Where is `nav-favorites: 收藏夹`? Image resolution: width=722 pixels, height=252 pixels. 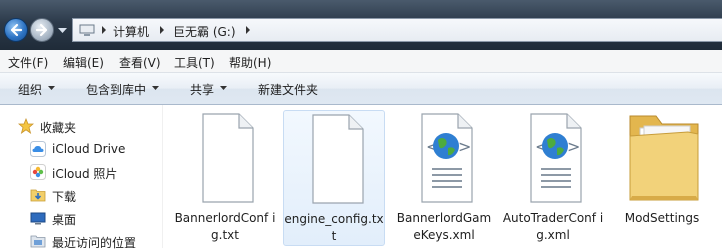 nav-favorites: 收藏夹 is located at coordinates (80, 126).